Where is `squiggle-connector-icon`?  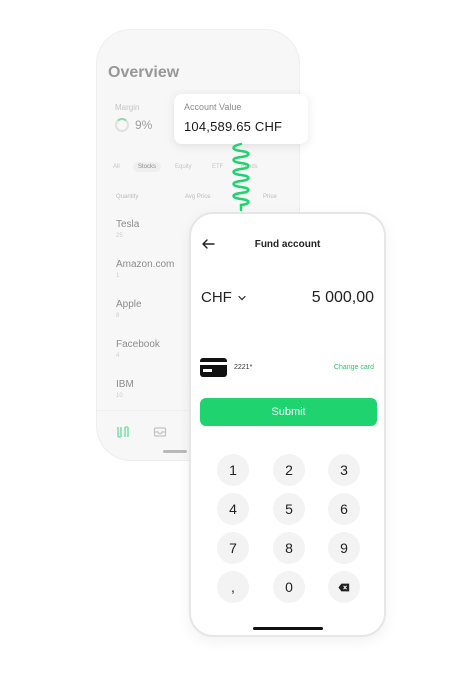
squiggle-connector-icon is located at coordinates (241, 177).